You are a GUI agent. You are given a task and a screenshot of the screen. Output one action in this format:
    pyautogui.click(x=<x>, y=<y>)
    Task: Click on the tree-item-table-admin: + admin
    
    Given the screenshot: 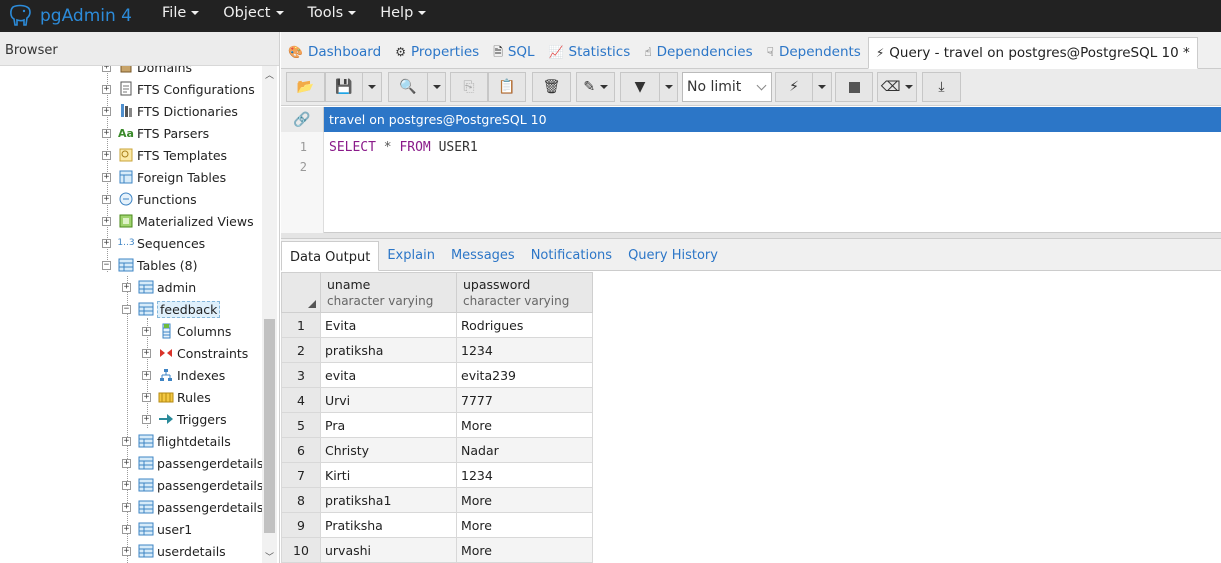 What is the action you would take?
    pyautogui.click(x=159, y=287)
    